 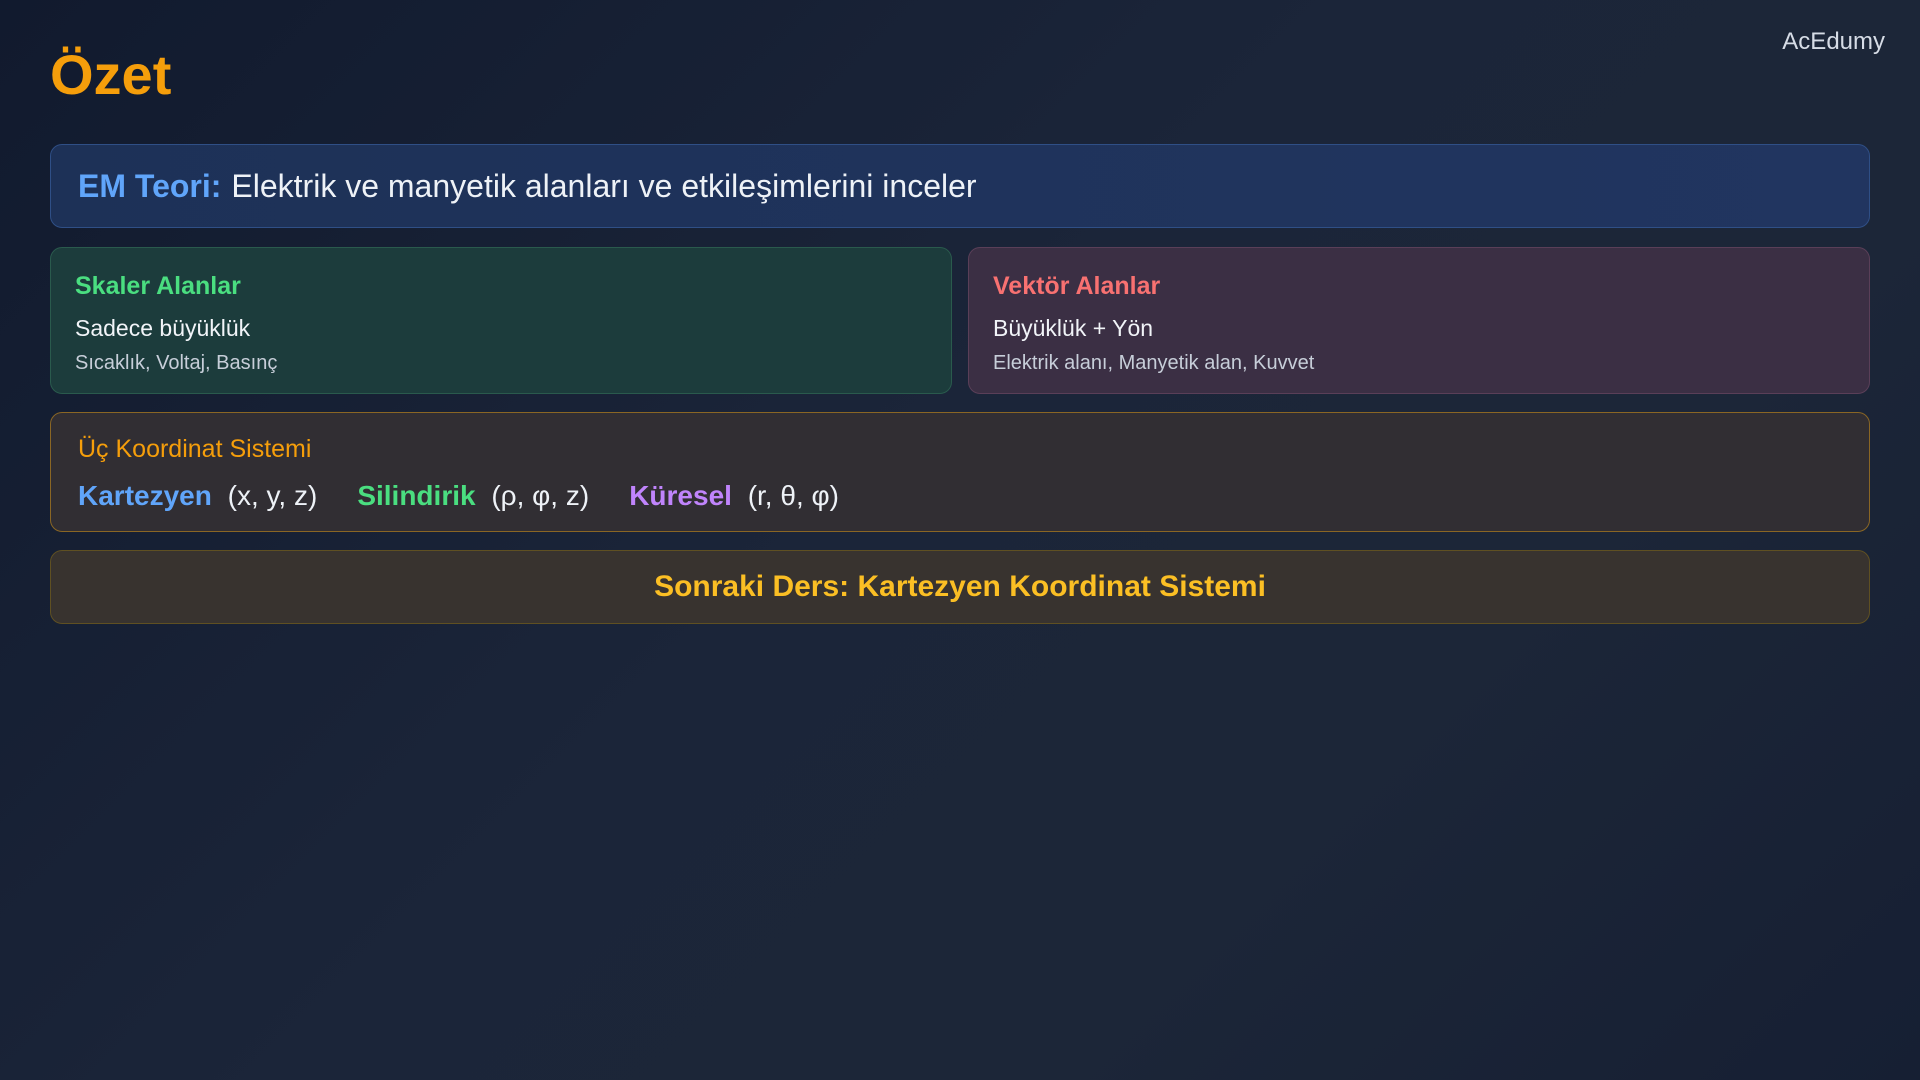 What do you see at coordinates (163, 328) in the screenshot?
I see `scalar-fields-subtitle: Sadece büyüklük` at bounding box center [163, 328].